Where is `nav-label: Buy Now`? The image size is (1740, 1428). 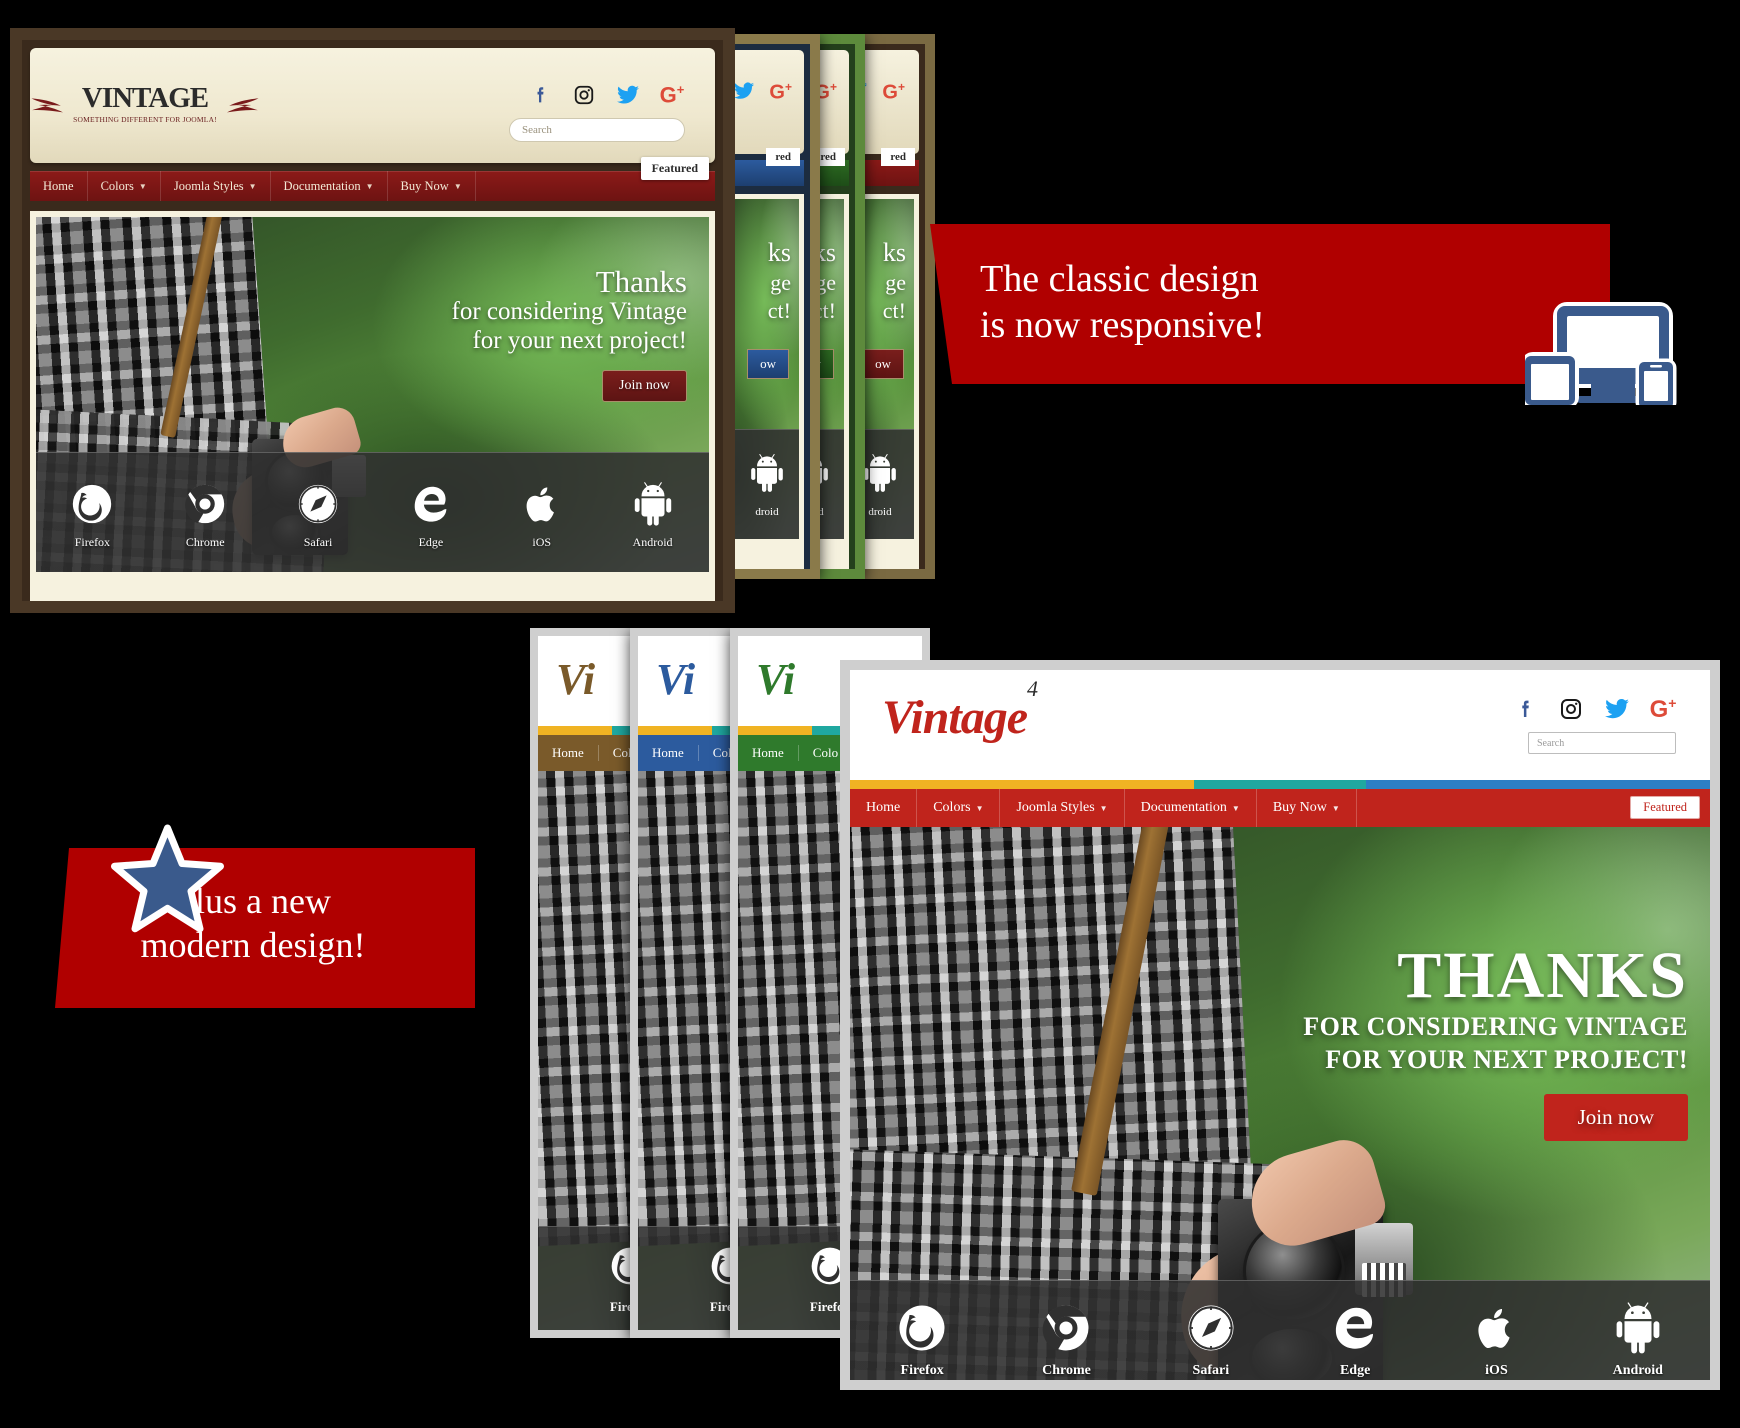
nav-label: Buy Now is located at coordinates (424, 185).